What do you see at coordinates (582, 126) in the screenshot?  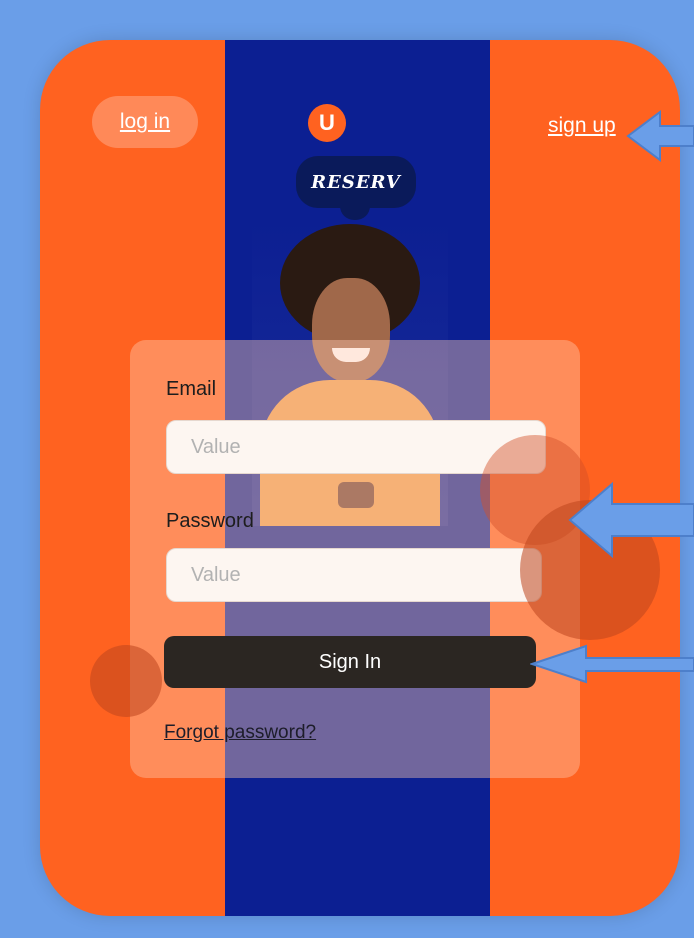 I see `signup-link: sign up` at bounding box center [582, 126].